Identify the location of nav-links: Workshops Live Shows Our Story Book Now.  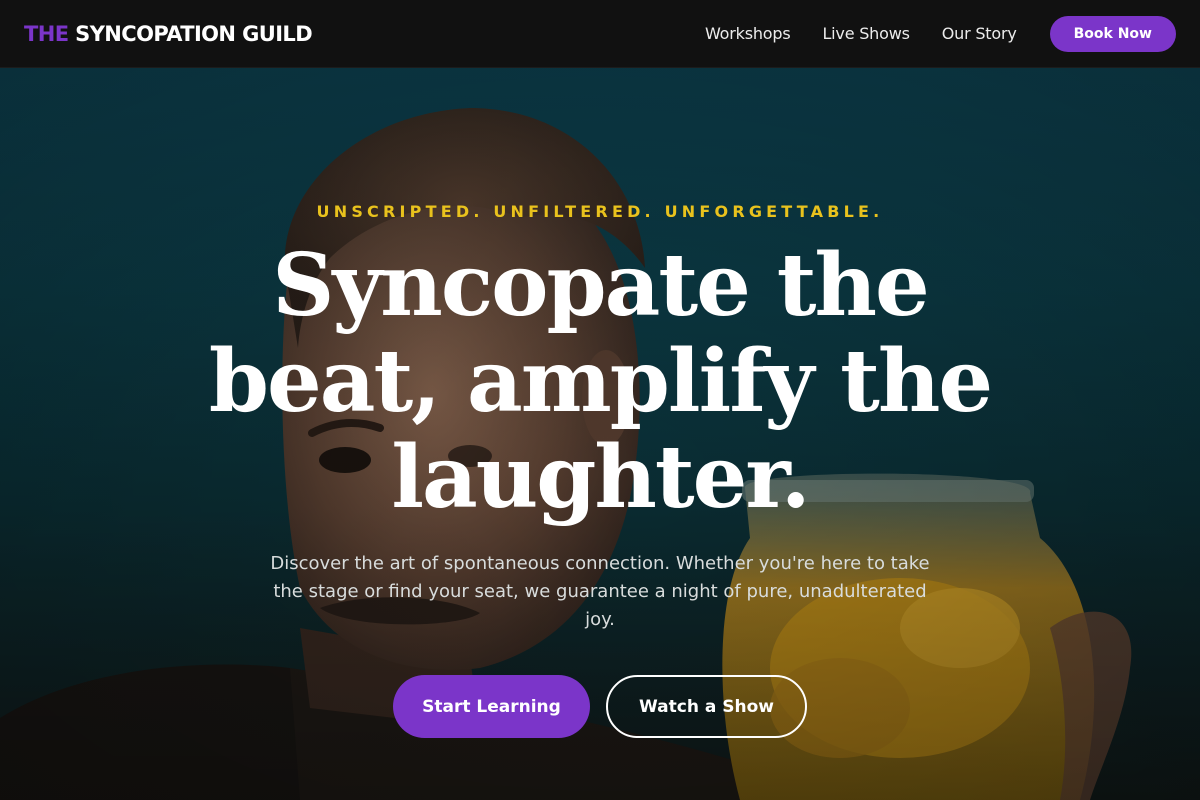
(924, 33).